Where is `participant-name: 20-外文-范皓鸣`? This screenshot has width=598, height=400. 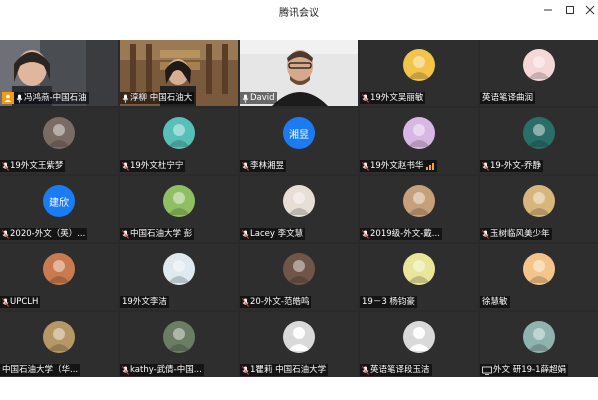
participant-name: 20-外文-范皓鸣 is located at coordinates (280, 302).